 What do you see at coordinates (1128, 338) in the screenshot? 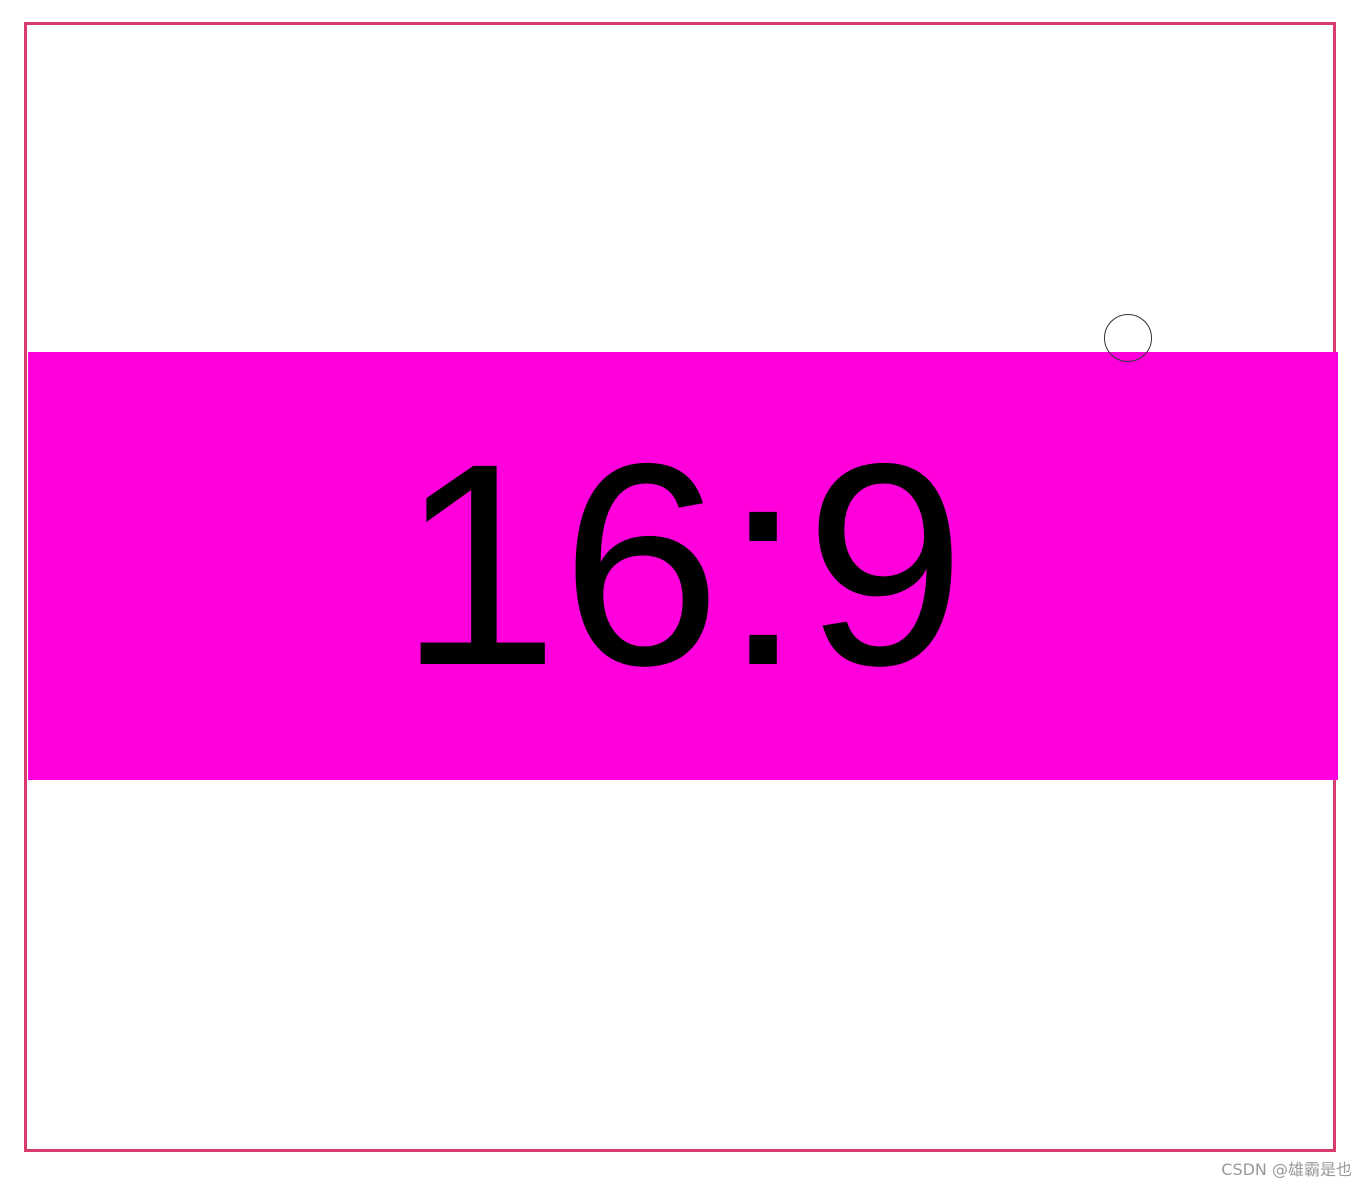
I see `cursor-circle-icon` at bounding box center [1128, 338].